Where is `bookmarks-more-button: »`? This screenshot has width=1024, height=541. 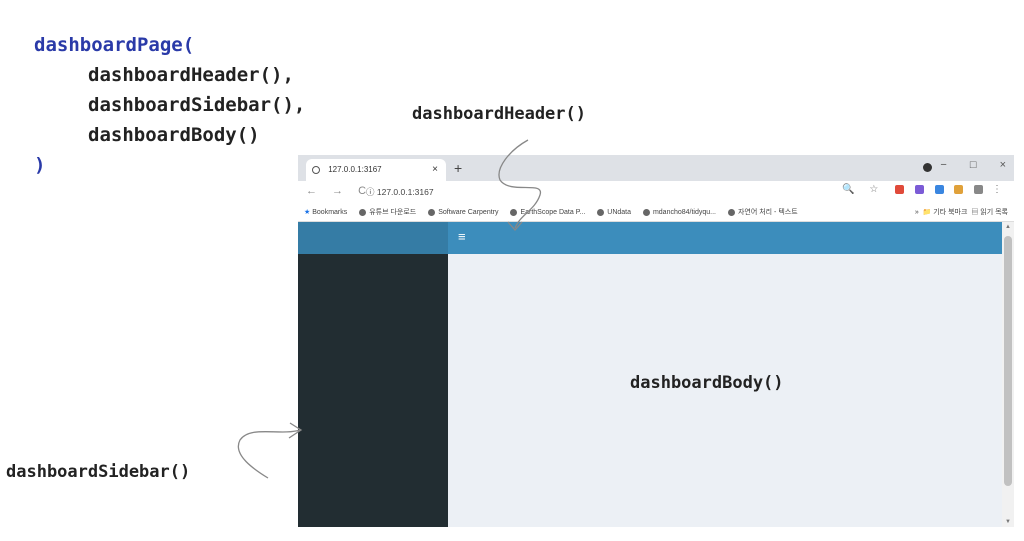
bookmarks-more-button: » is located at coordinates (917, 212).